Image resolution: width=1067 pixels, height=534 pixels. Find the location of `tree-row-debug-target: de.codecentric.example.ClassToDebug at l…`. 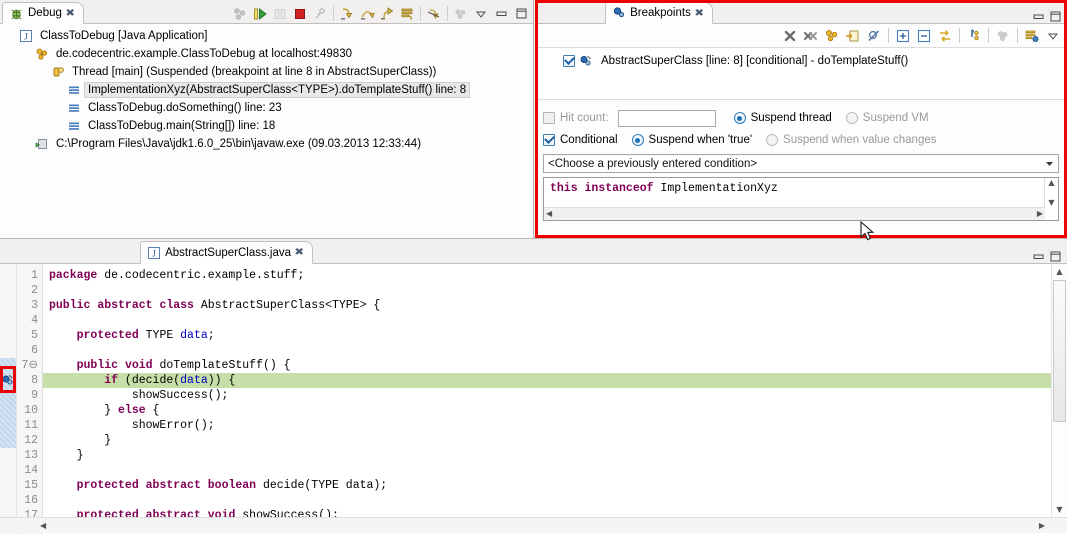

tree-row-debug-target: de.codecentric.example.ClassToDebug at l… is located at coordinates (266, 54).